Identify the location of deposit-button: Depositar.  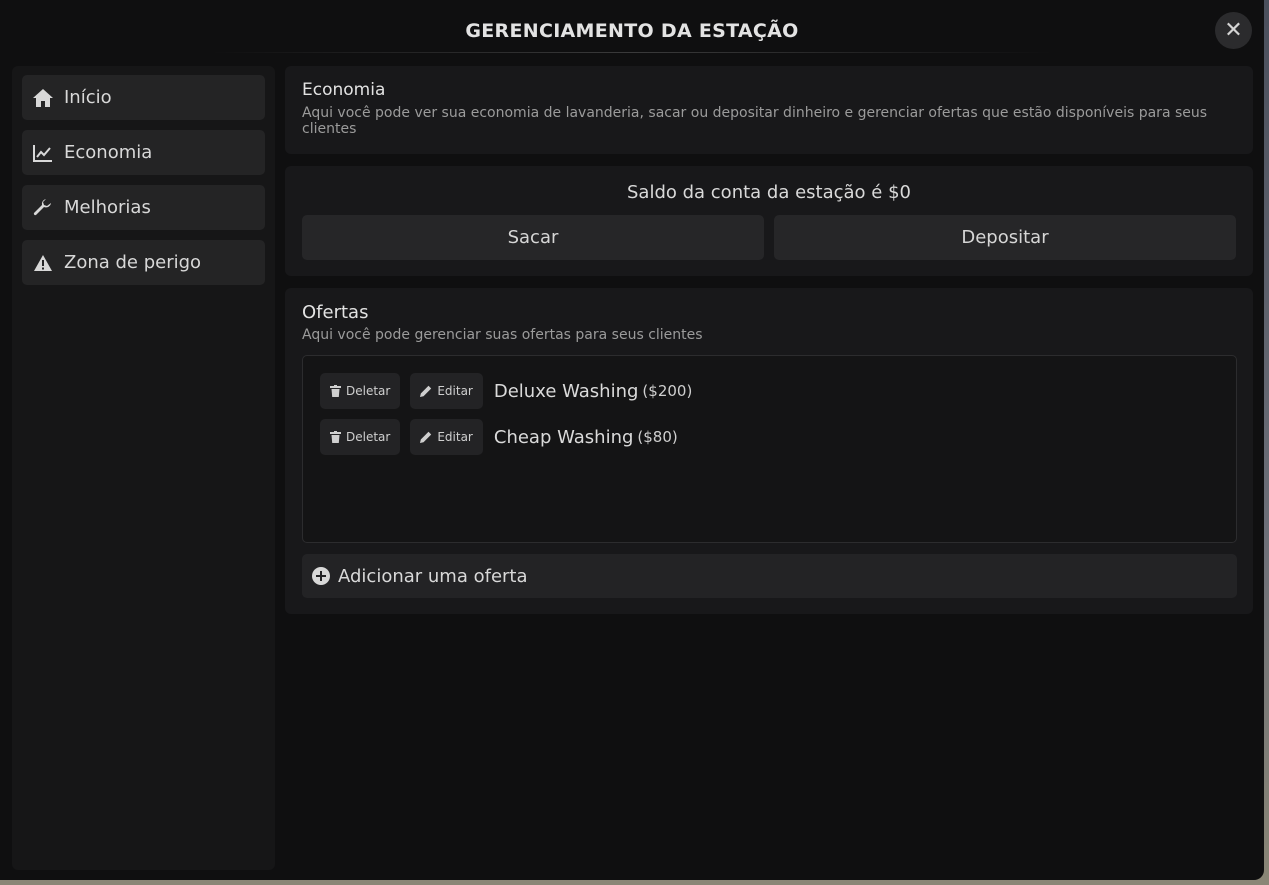
(1005, 237).